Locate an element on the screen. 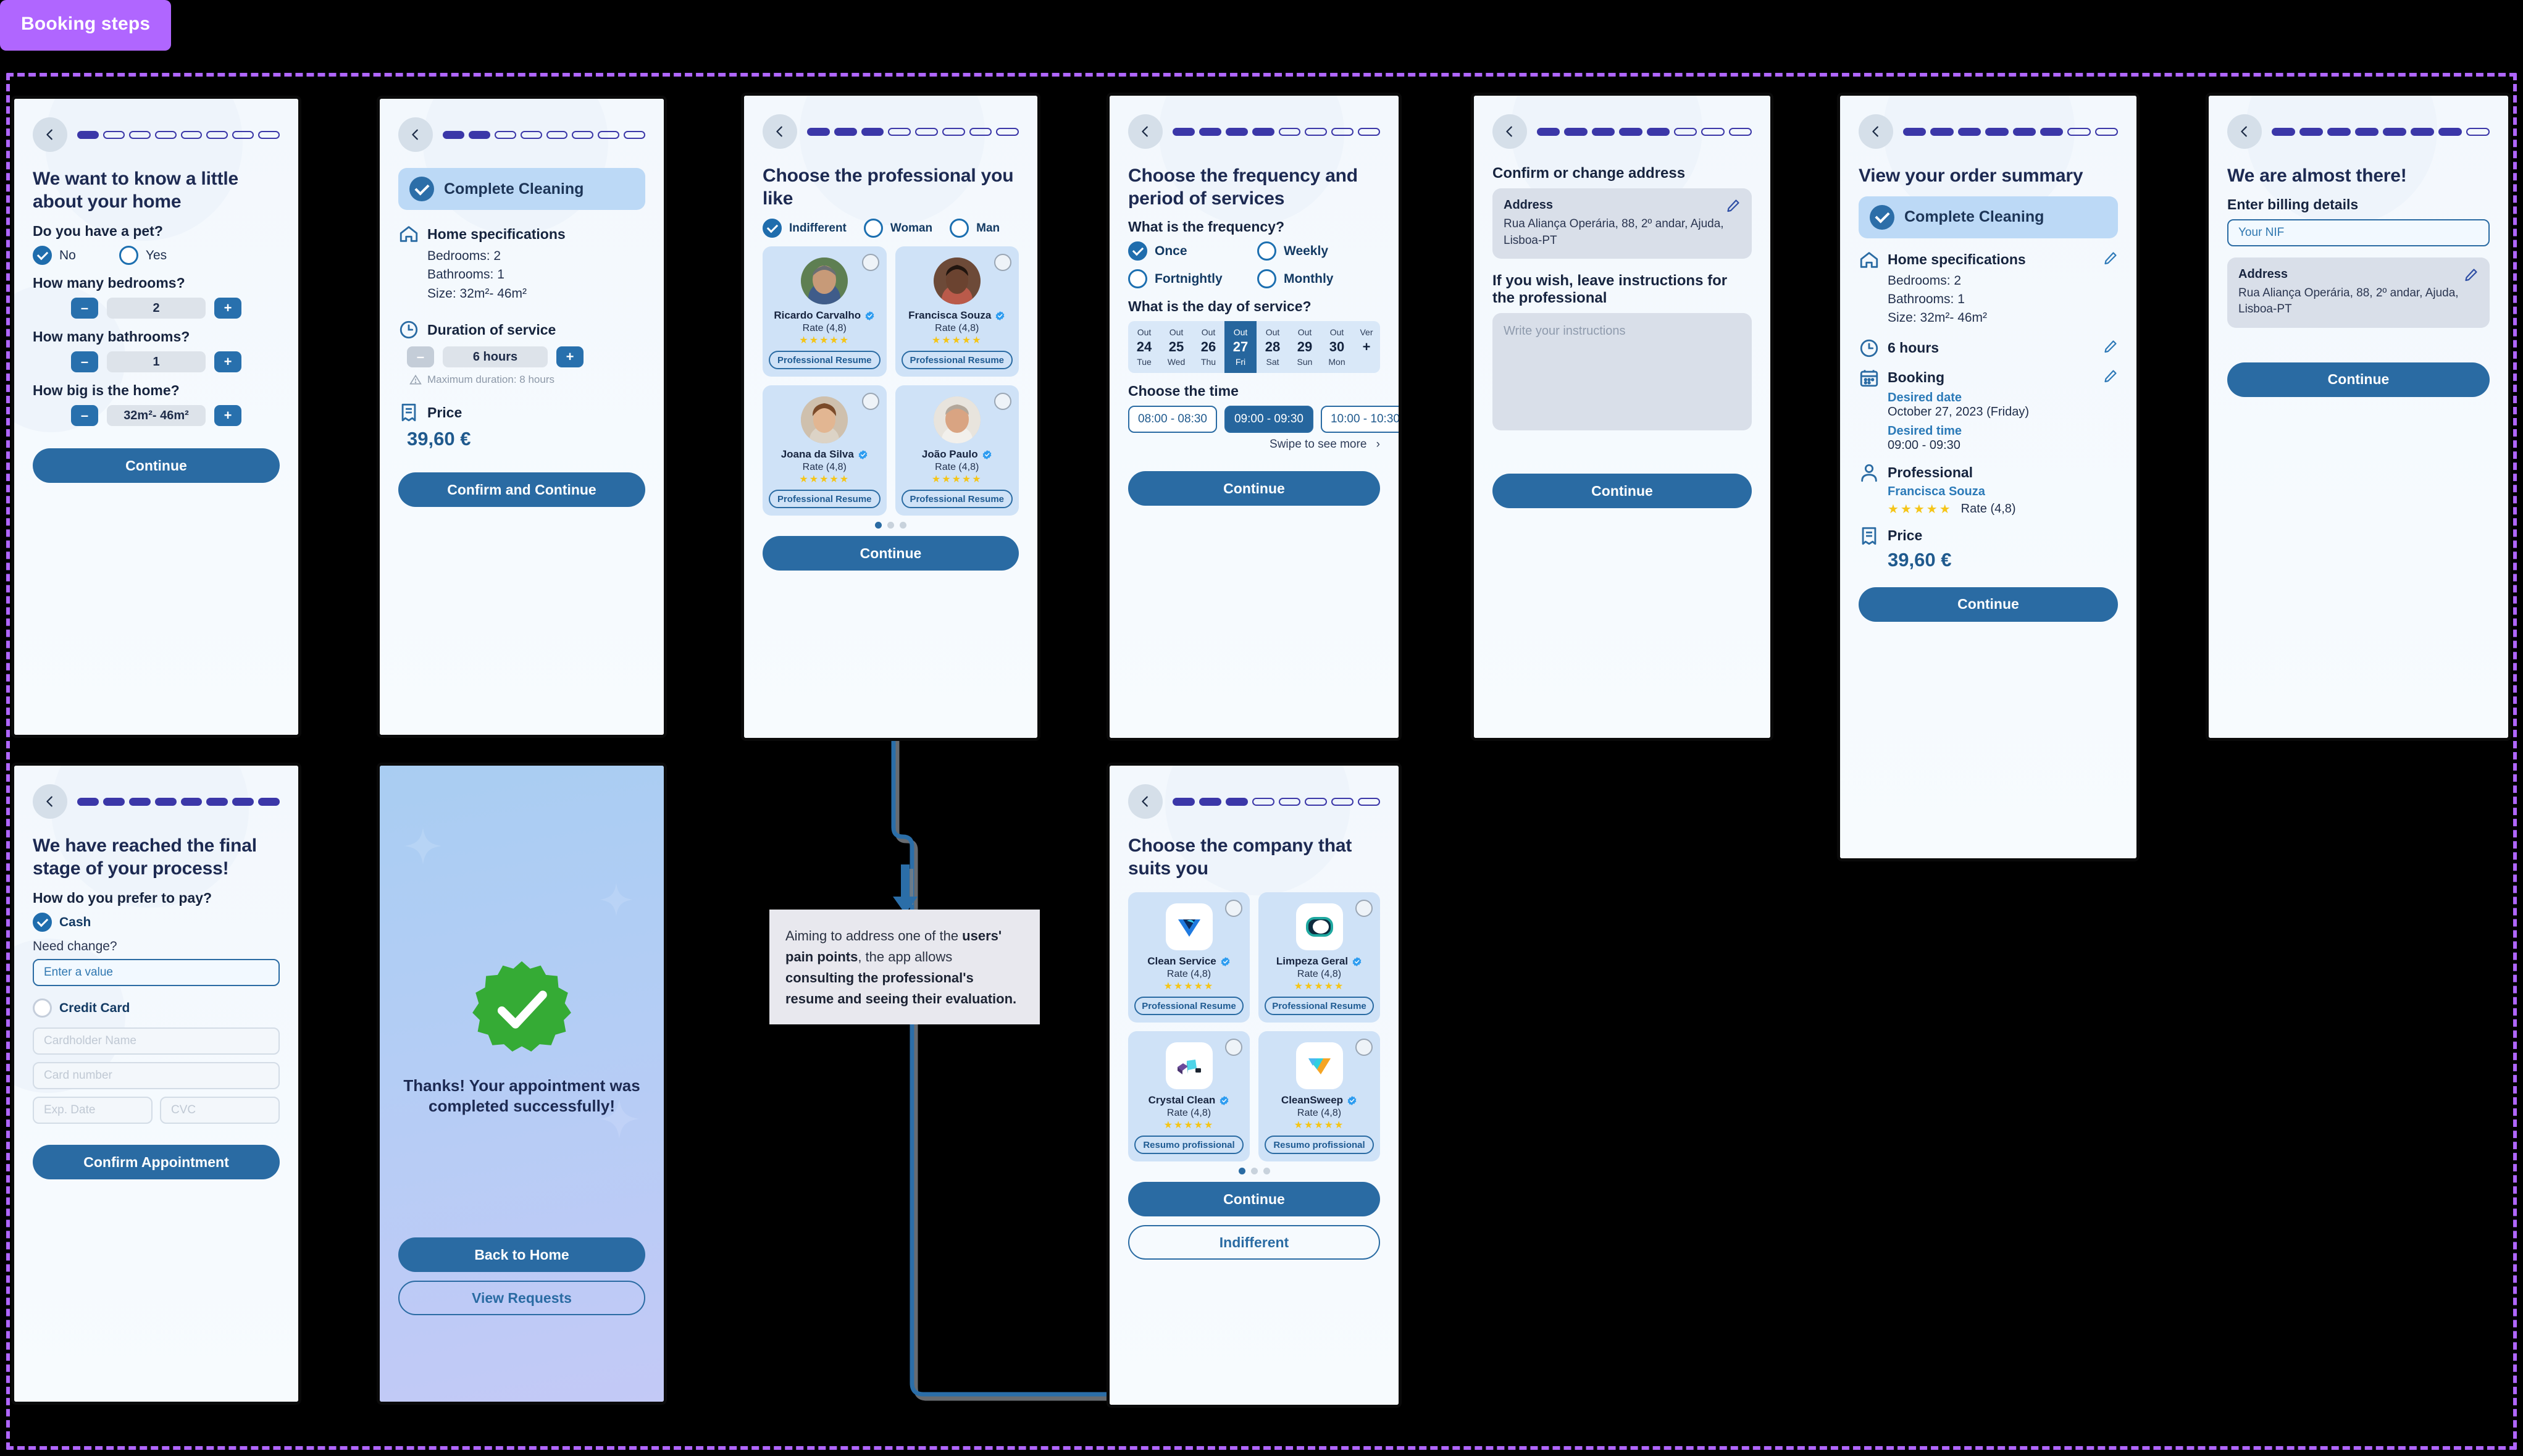 The height and width of the screenshot is (1456, 2523). progress-indicator is located at coordinates (913, 131).